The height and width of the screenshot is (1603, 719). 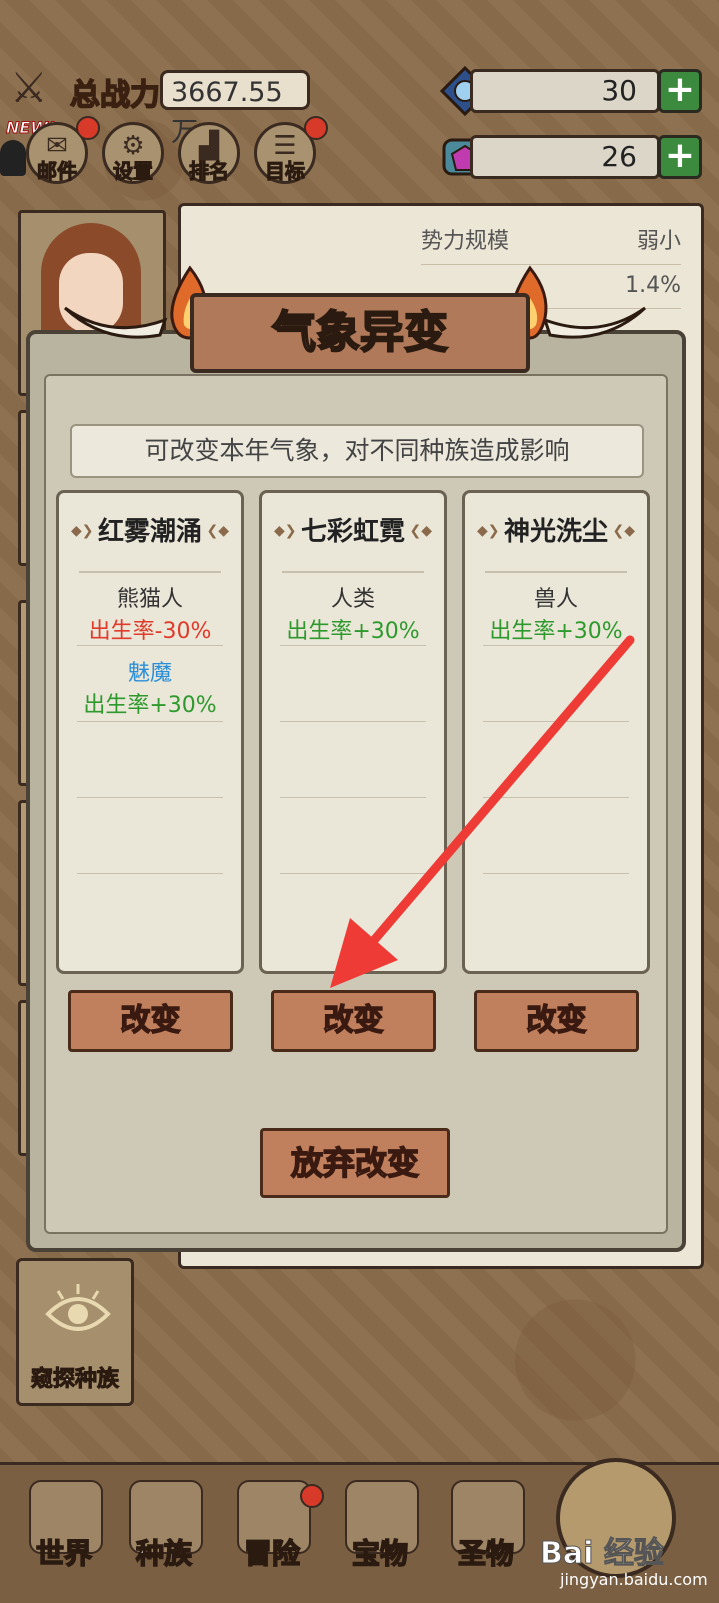 I want to click on goals-notification-dot, so click(x=316, y=128).